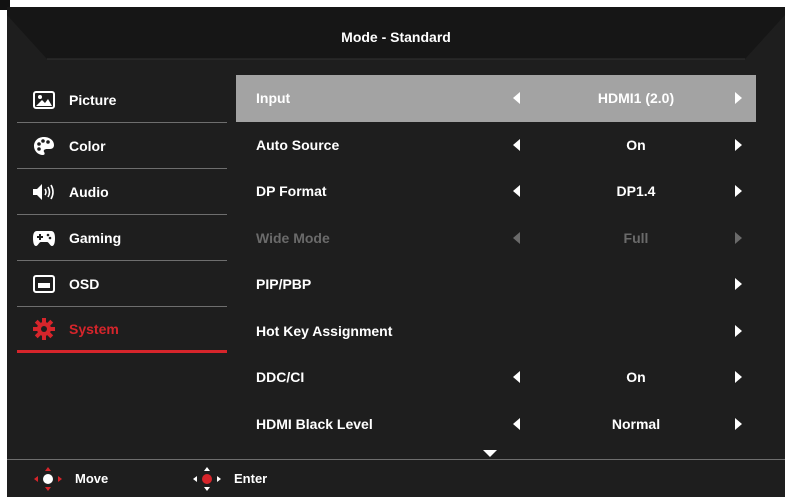 This screenshot has width=785, height=497. Describe the element at coordinates (490, 453) in the screenshot. I see `scroll-down-icon` at that location.